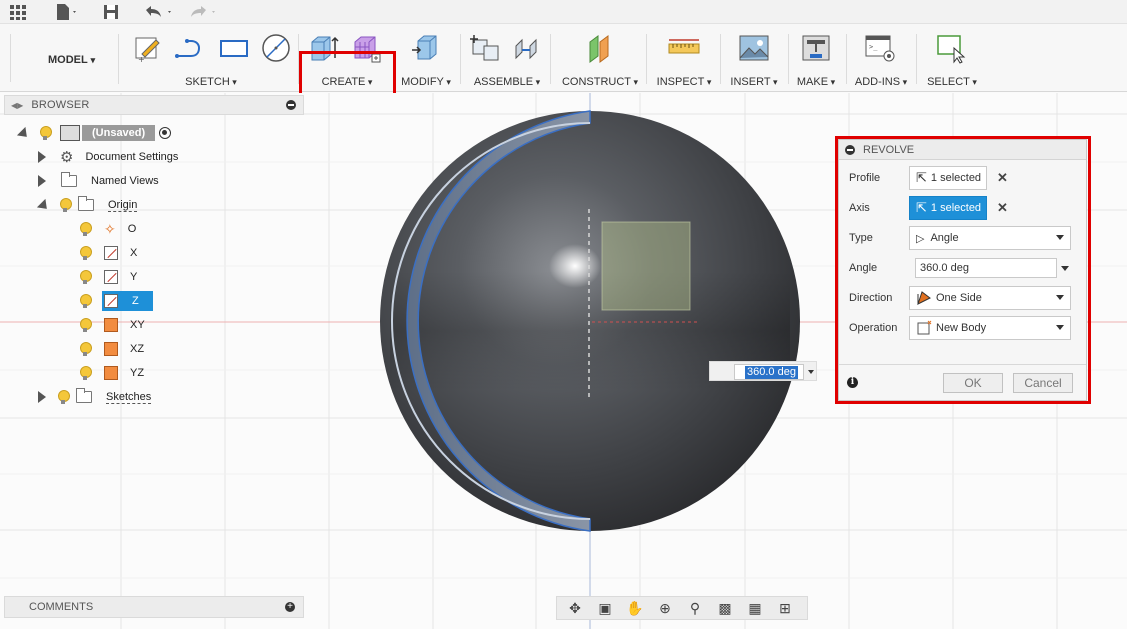 This screenshot has width=1127, height=629. I want to click on chevron-down-icon, so click(811, 372).